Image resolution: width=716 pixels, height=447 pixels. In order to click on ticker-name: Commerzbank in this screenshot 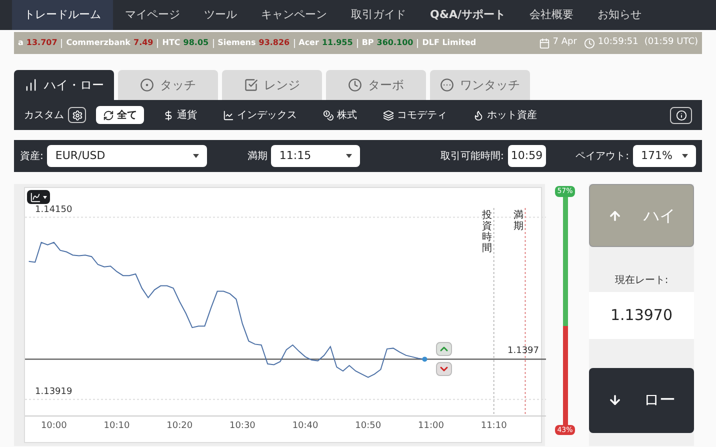, I will do `click(98, 43)`.